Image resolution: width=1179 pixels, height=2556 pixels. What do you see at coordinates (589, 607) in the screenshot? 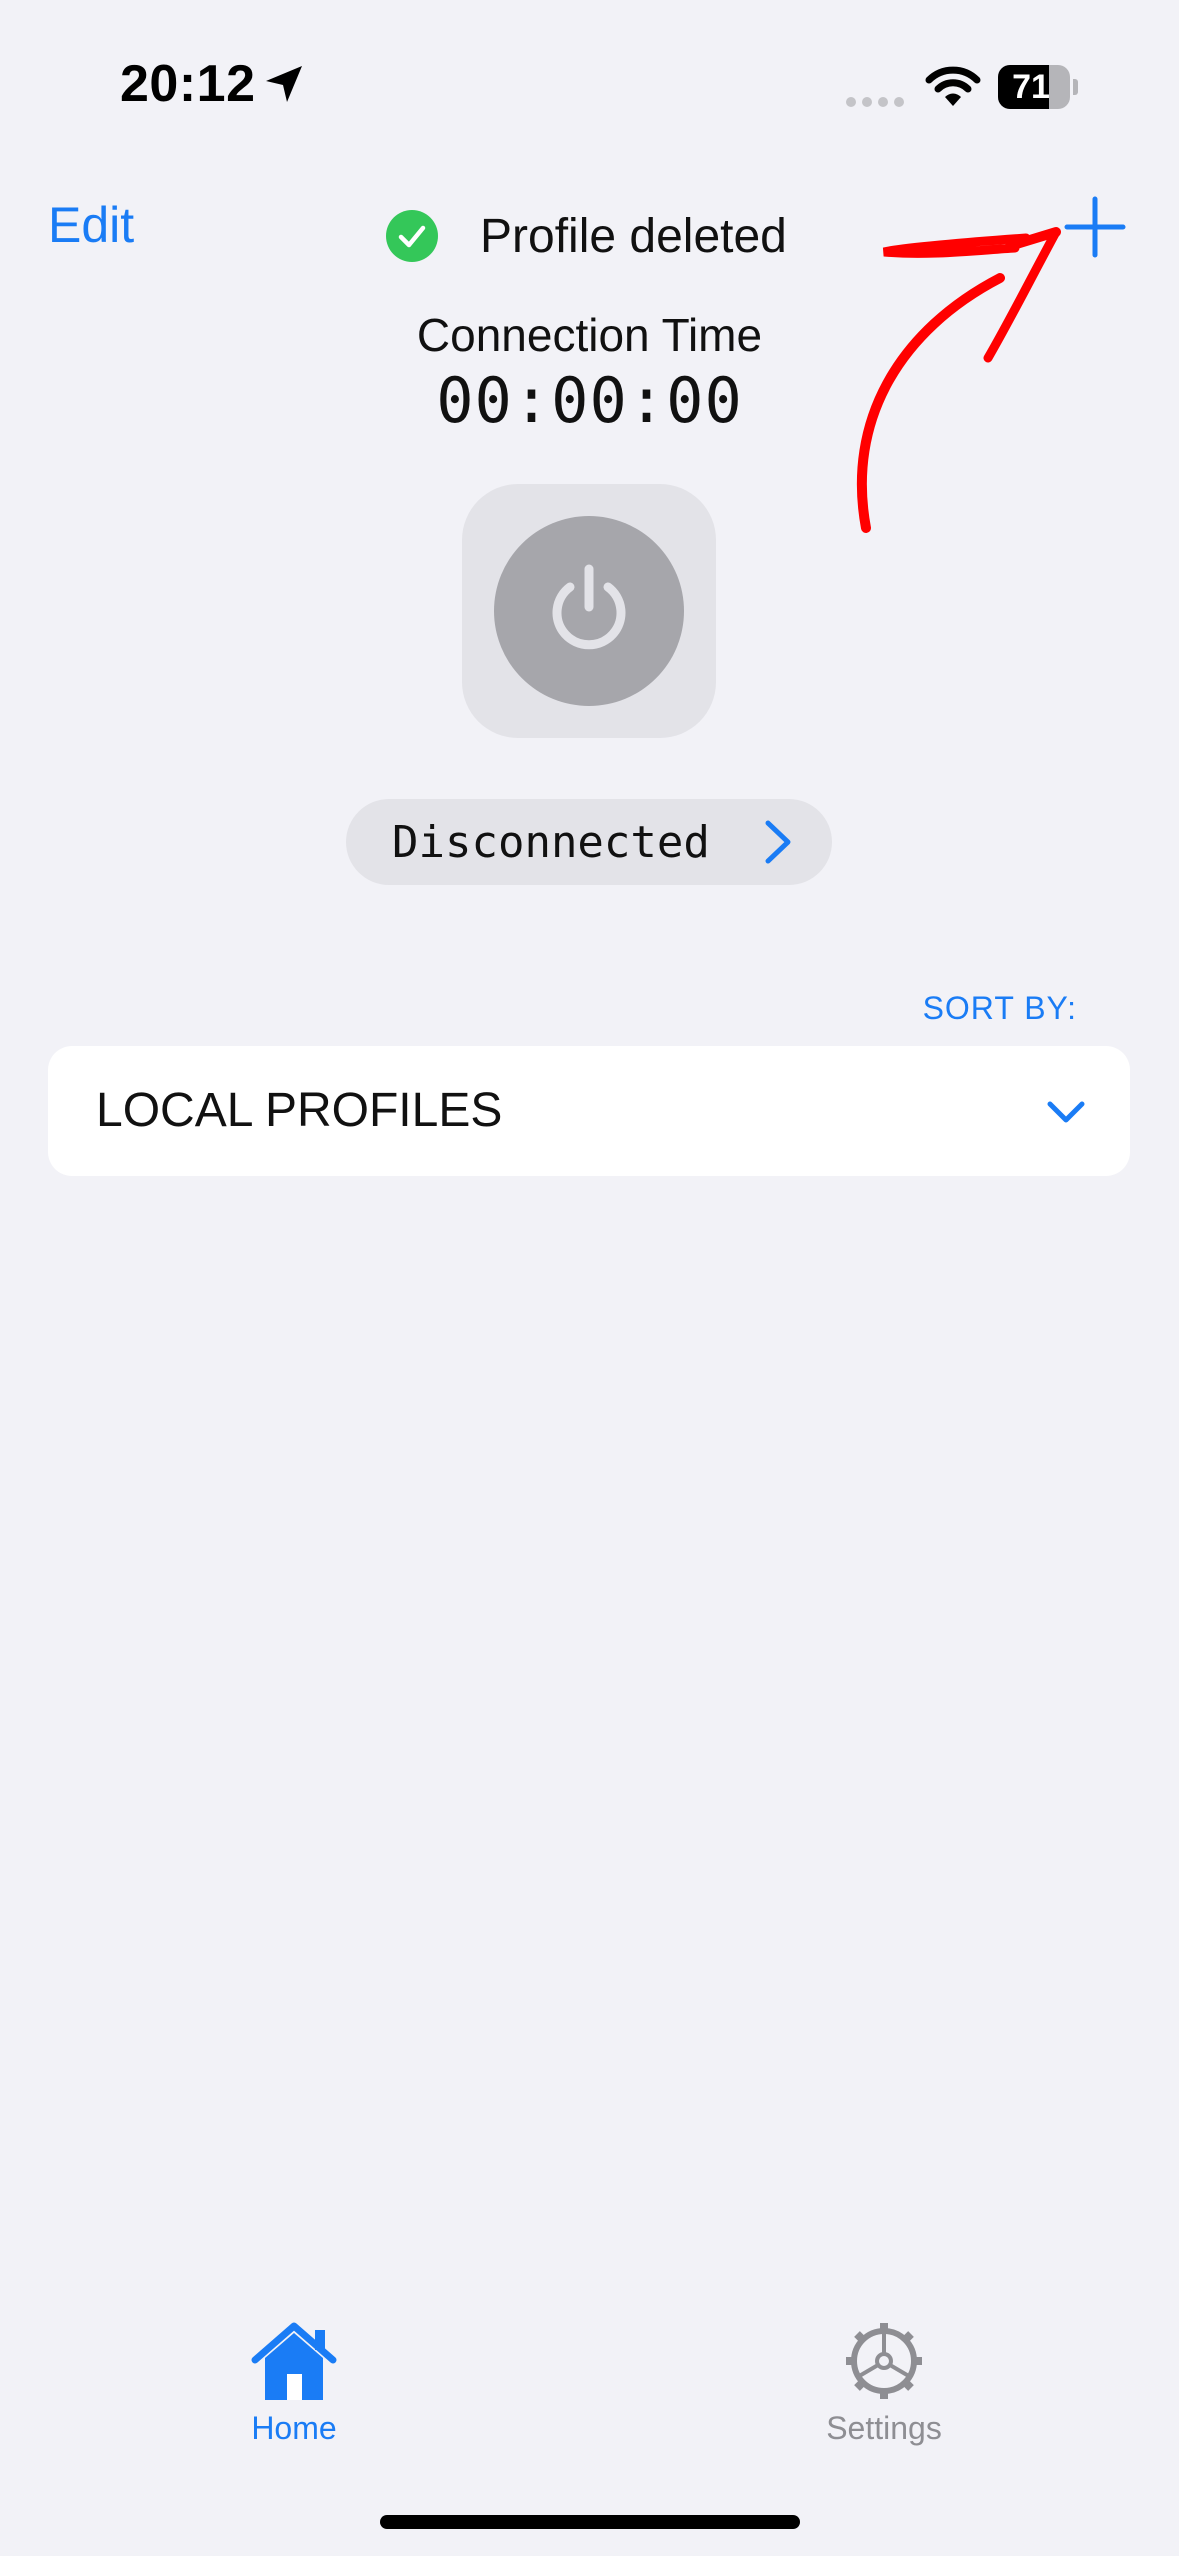
I see `power-icon` at bounding box center [589, 607].